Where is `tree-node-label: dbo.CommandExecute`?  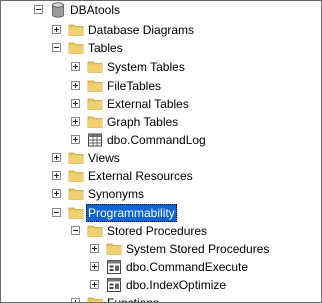
tree-node-label: dbo.CommandExecute is located at coordinates (187, 267).